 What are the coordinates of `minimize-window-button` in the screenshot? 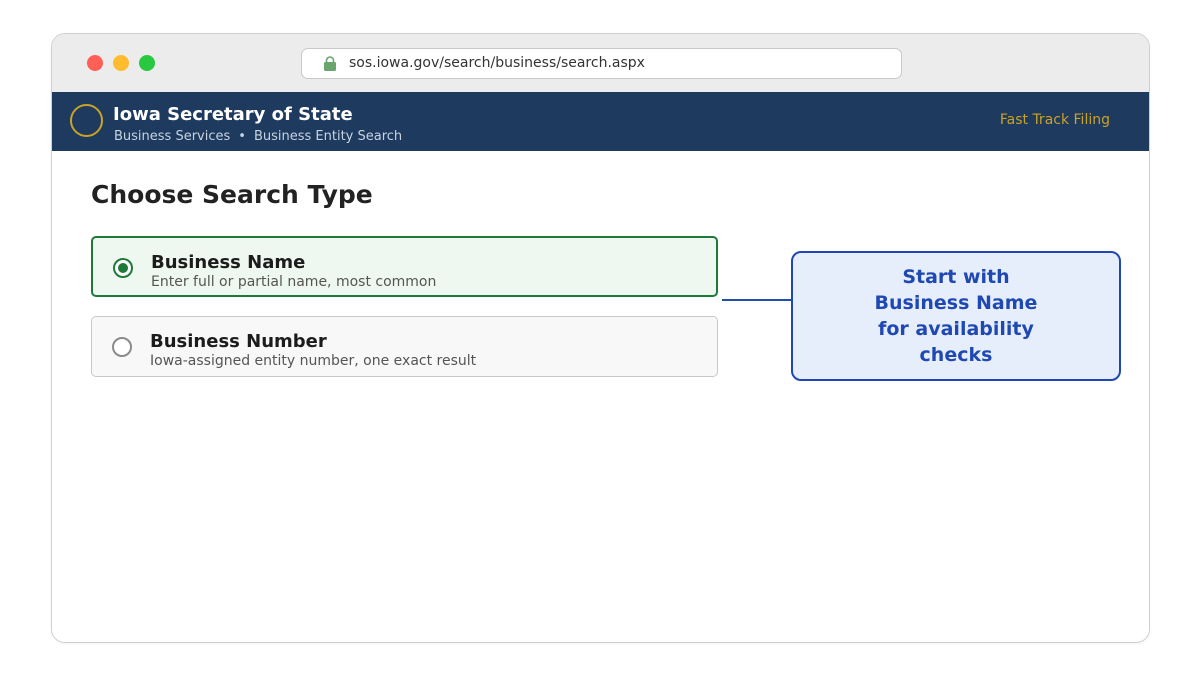 It's located at (121, 63).